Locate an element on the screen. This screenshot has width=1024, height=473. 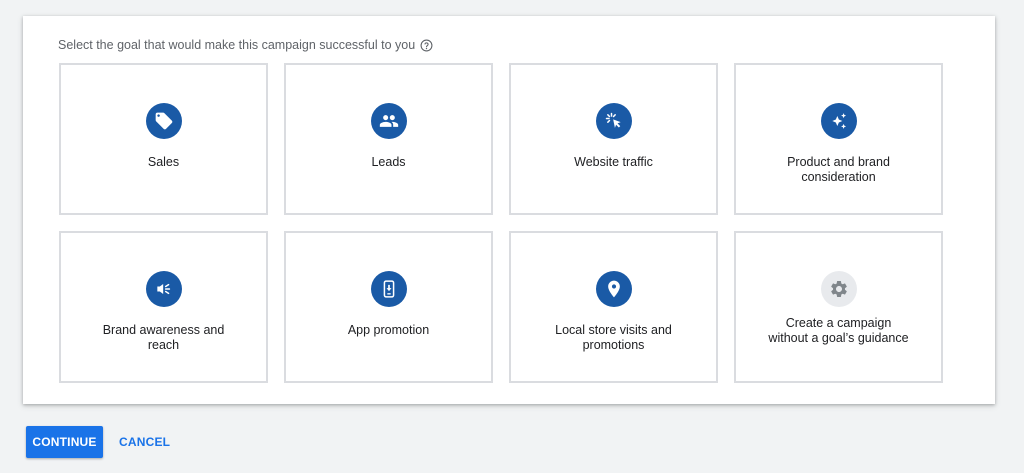
people-icon is located at coordinates (388, 121).